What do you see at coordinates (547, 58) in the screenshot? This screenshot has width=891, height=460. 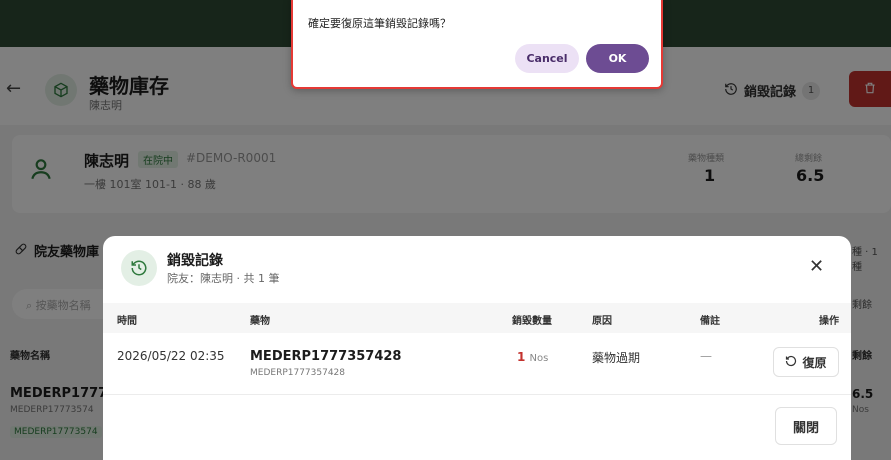 I see `cancel-button: Cancel` at bounding box center [547, 58].